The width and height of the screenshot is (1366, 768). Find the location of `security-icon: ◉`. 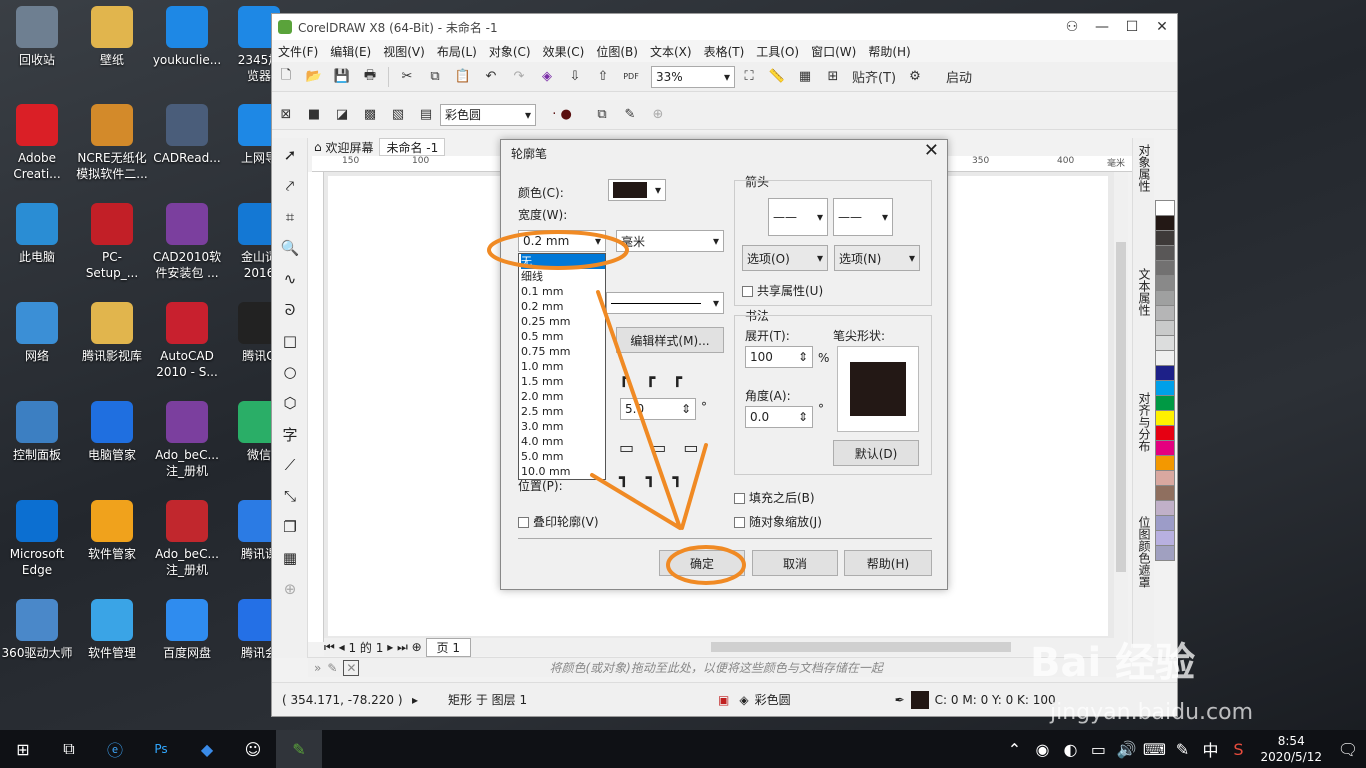

security-icon: ◉ is located at coordinates (1042, 749).